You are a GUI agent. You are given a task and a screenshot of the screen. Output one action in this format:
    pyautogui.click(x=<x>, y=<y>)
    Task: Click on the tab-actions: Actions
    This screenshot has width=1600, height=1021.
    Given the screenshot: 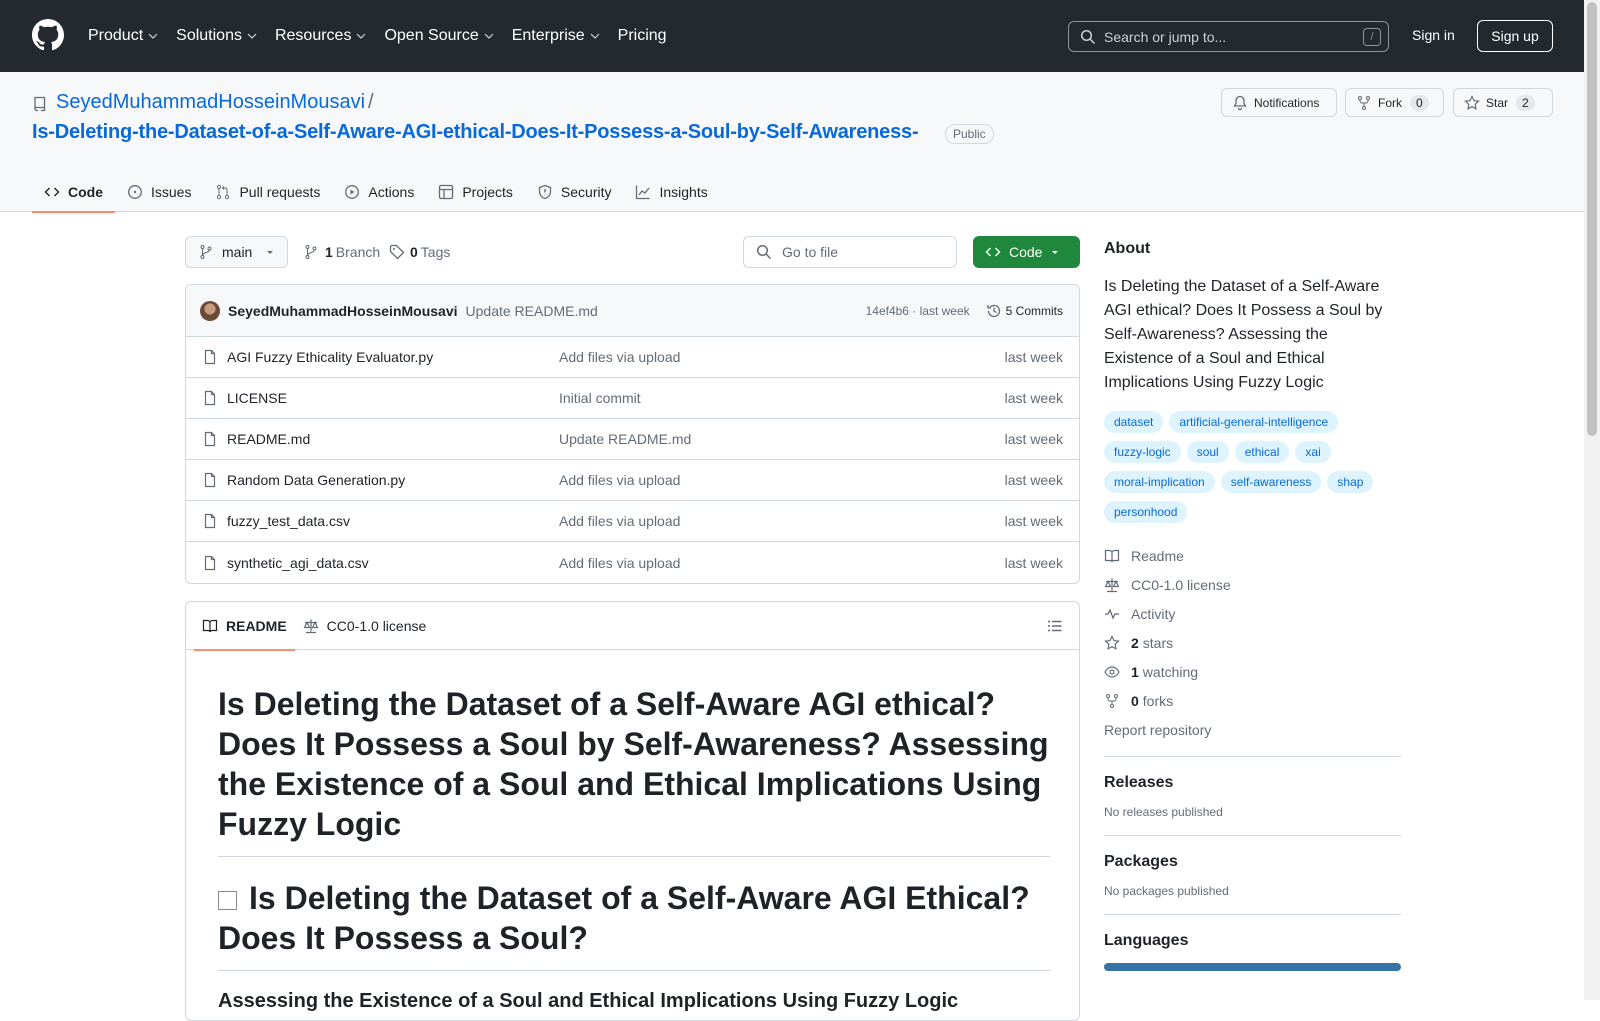 What is the action you would take?
    pyautogui.click(x=379, y=192)
    